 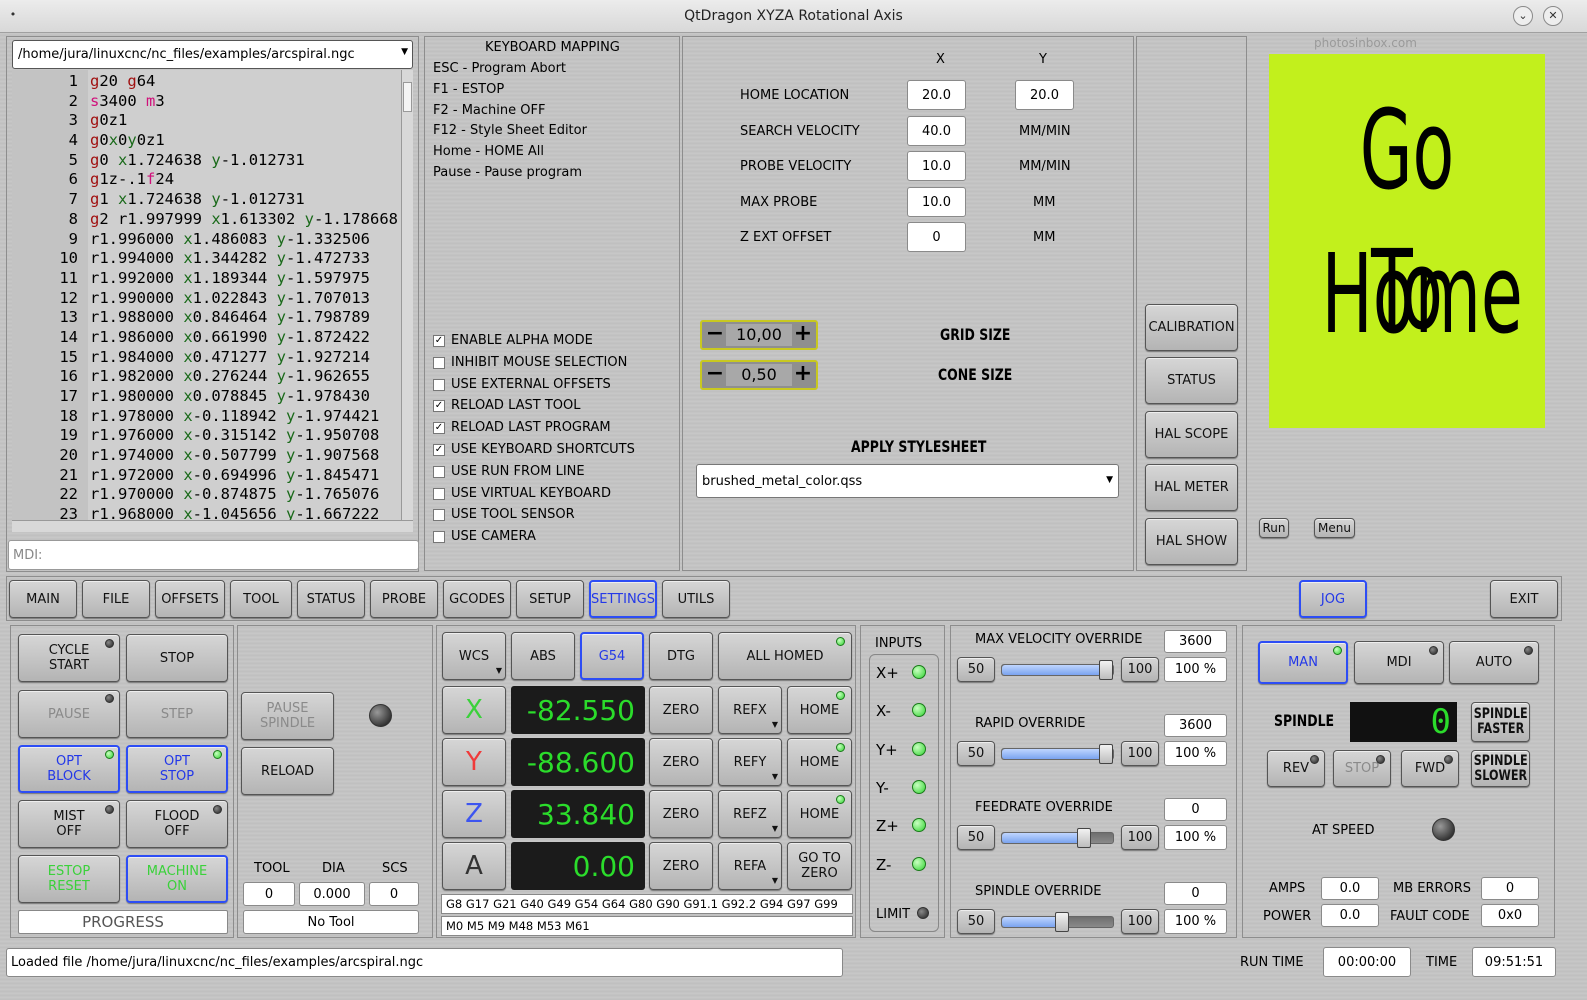 I want to click on all-homed-button: ALL HOMED, so click(x=785, y=656).